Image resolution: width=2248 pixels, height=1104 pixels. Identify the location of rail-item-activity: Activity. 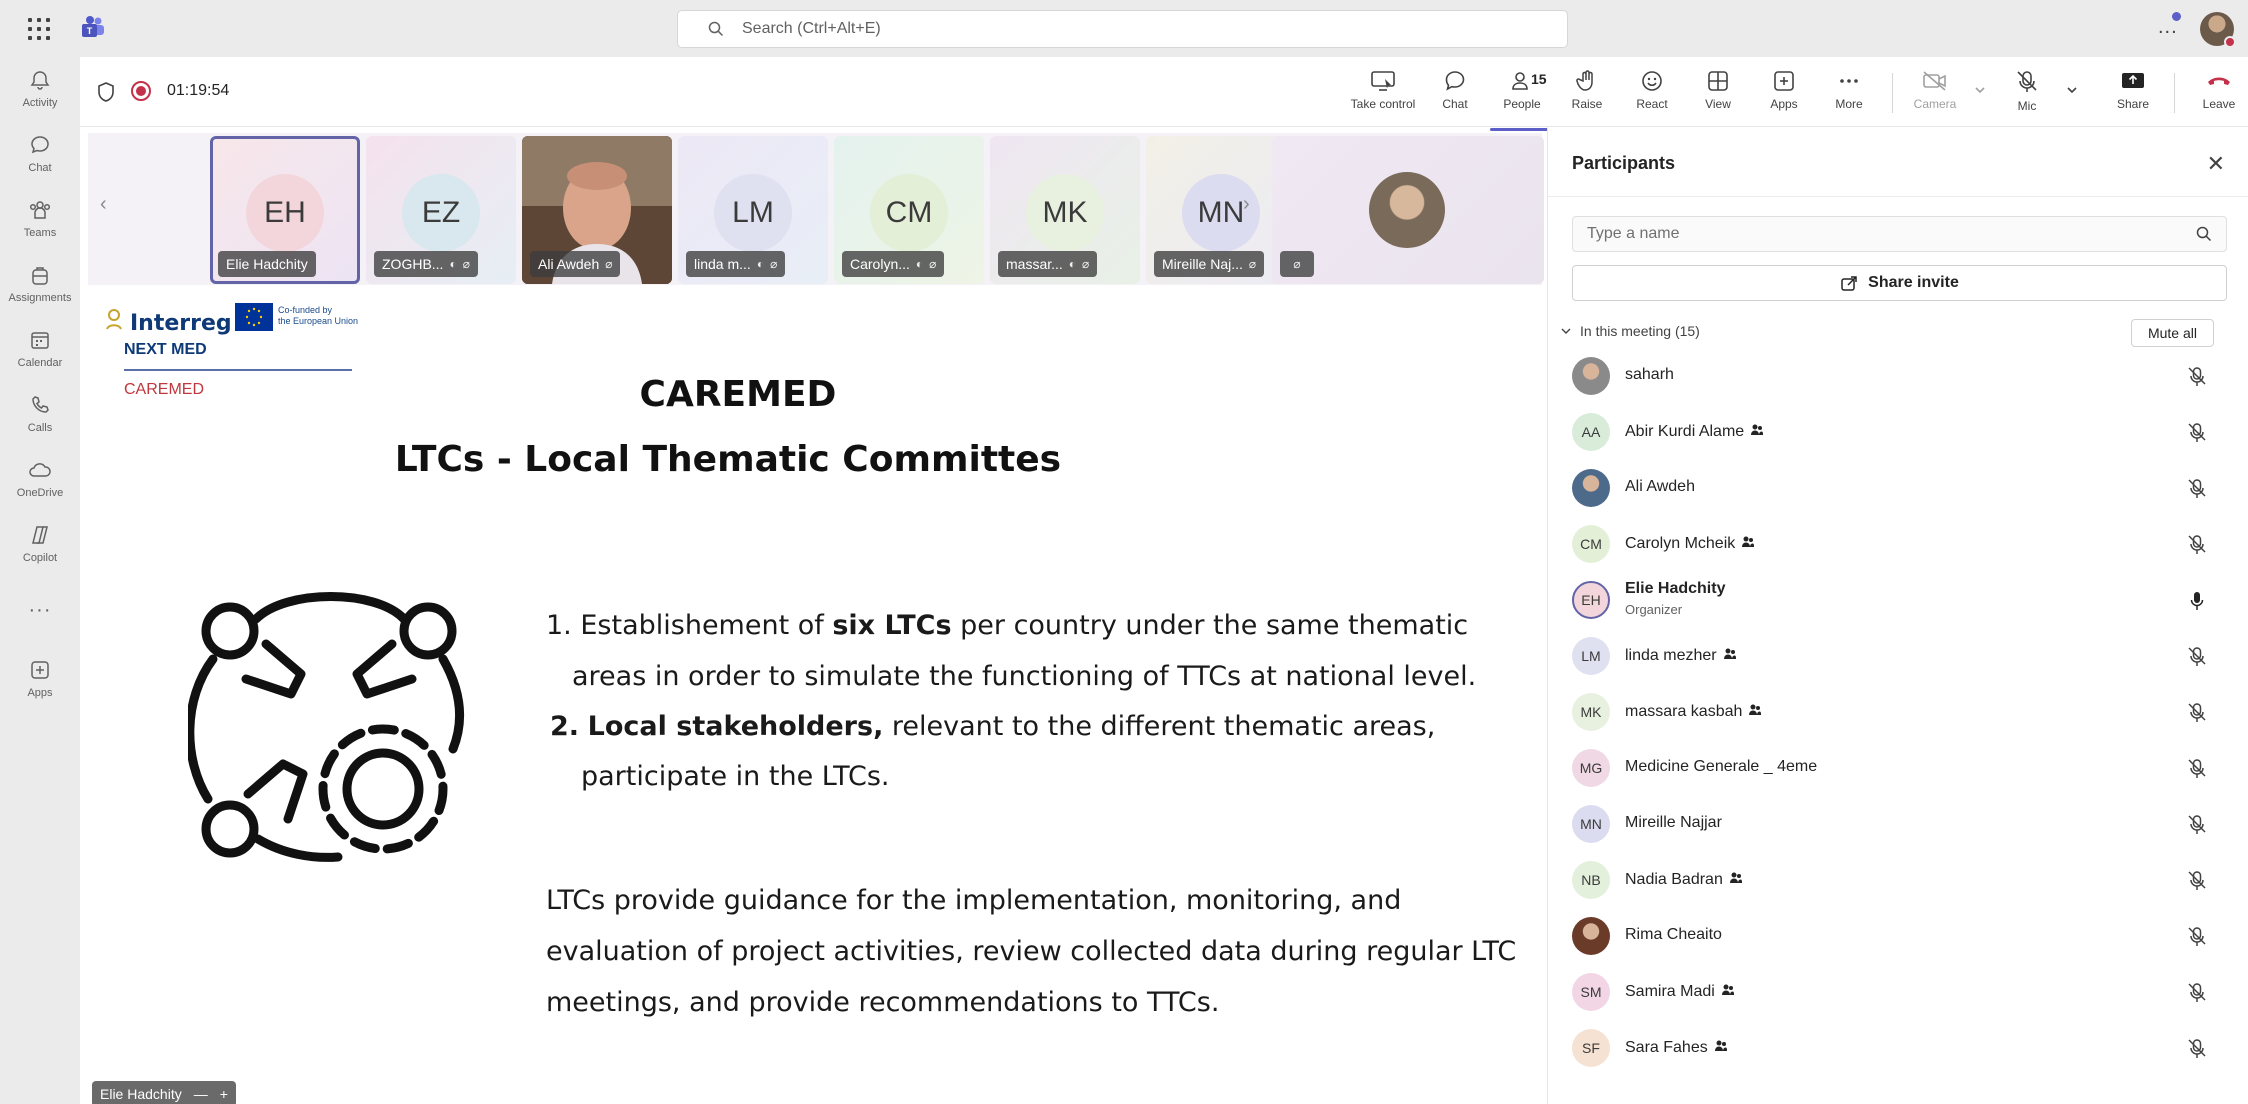
(40, 97).